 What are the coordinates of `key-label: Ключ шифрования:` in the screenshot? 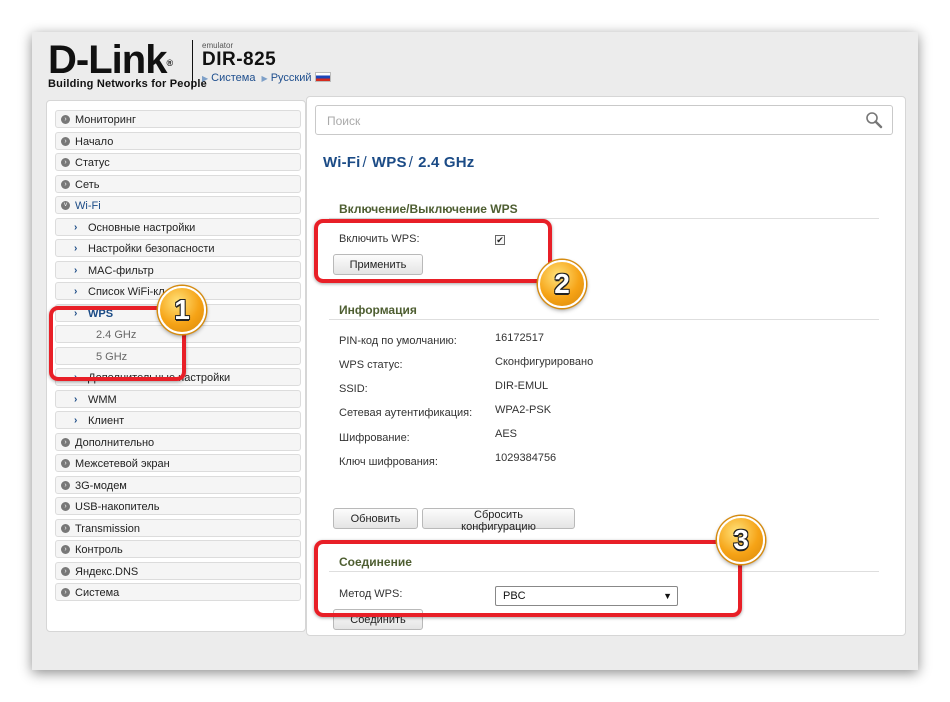 It's located at (388, 462).